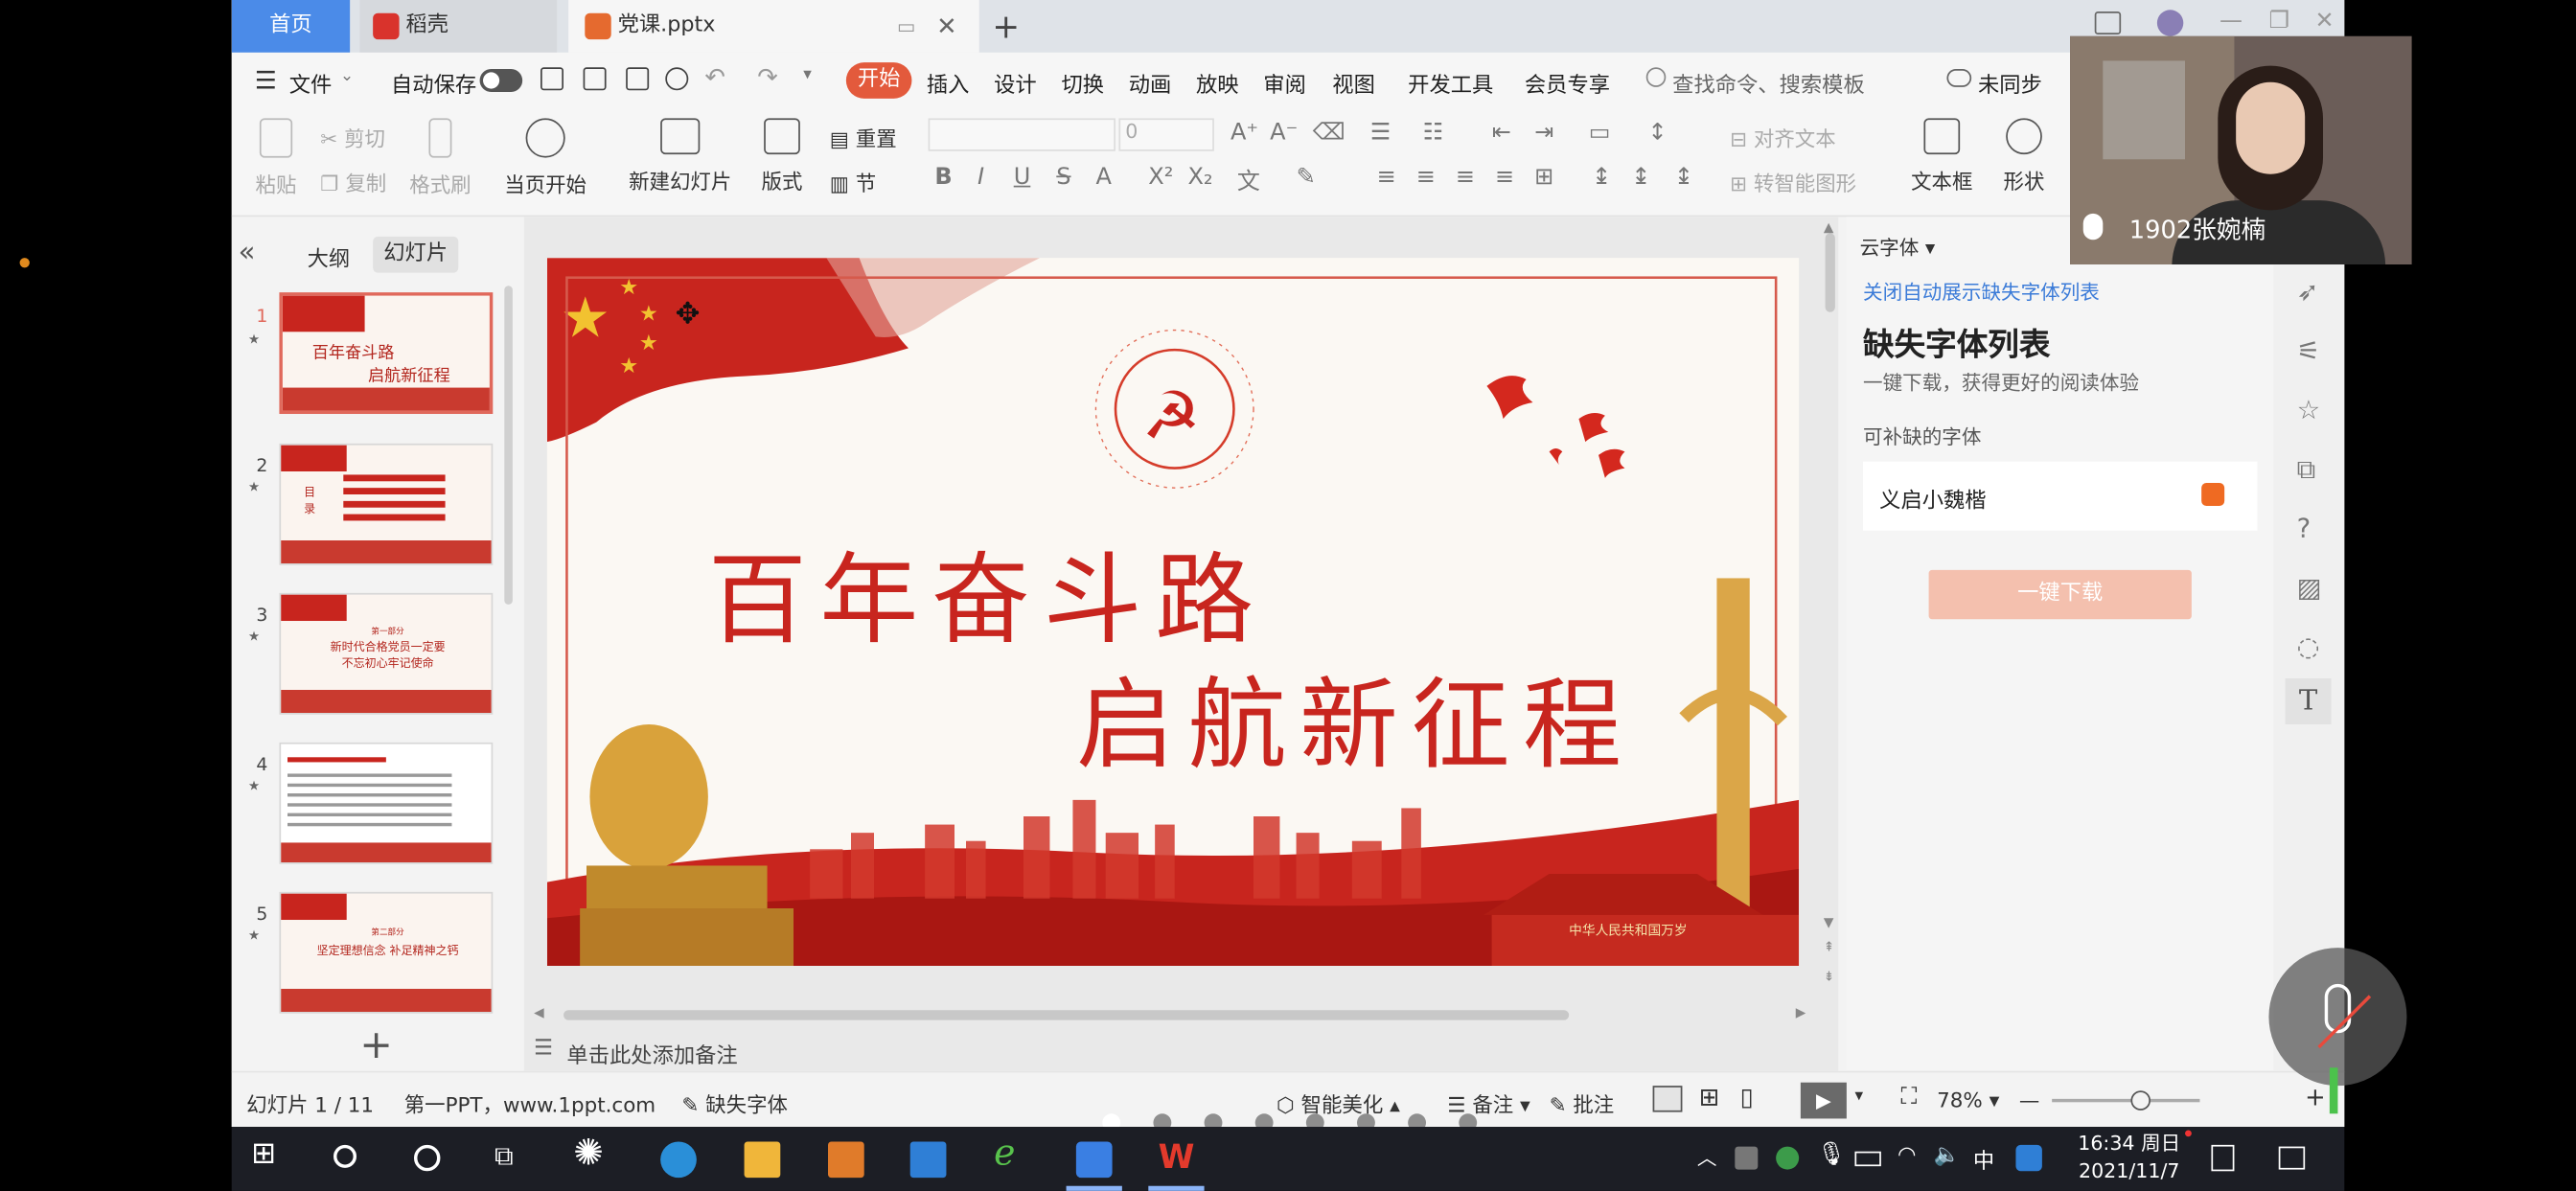 This screenshot has height=1191, width=2576. Describe the element at coordinates (386, 653) in the screenshot. I see `slide-thumbnail: 第一部分 新时代合格党员一定要 不忘初心牢记使命` at that location.